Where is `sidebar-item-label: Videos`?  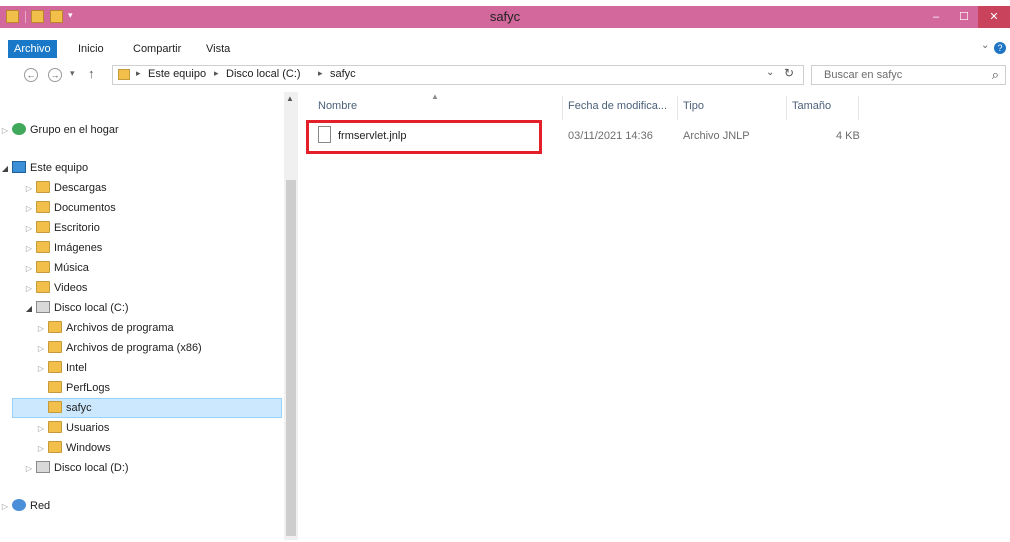
sidebar-item-label: Videos is located at coordinates (71, 288).